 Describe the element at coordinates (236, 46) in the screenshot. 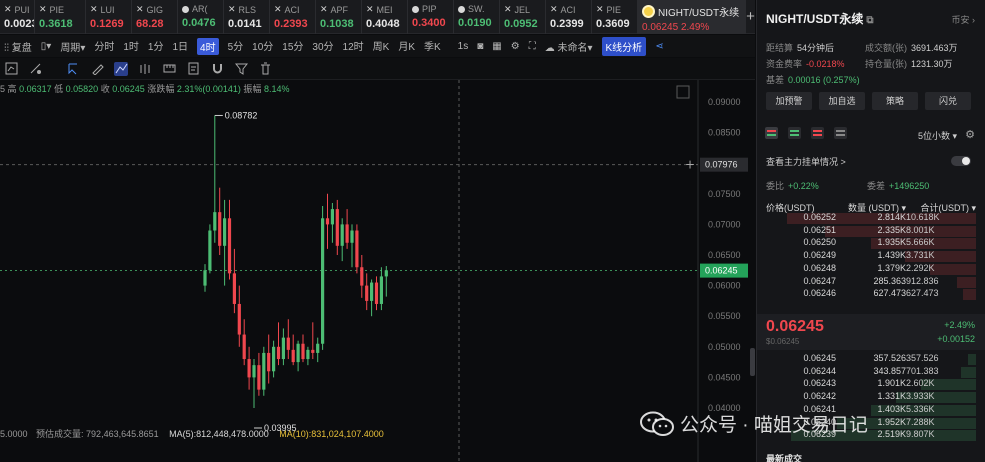

I see `interval-option: 5分` at that location.